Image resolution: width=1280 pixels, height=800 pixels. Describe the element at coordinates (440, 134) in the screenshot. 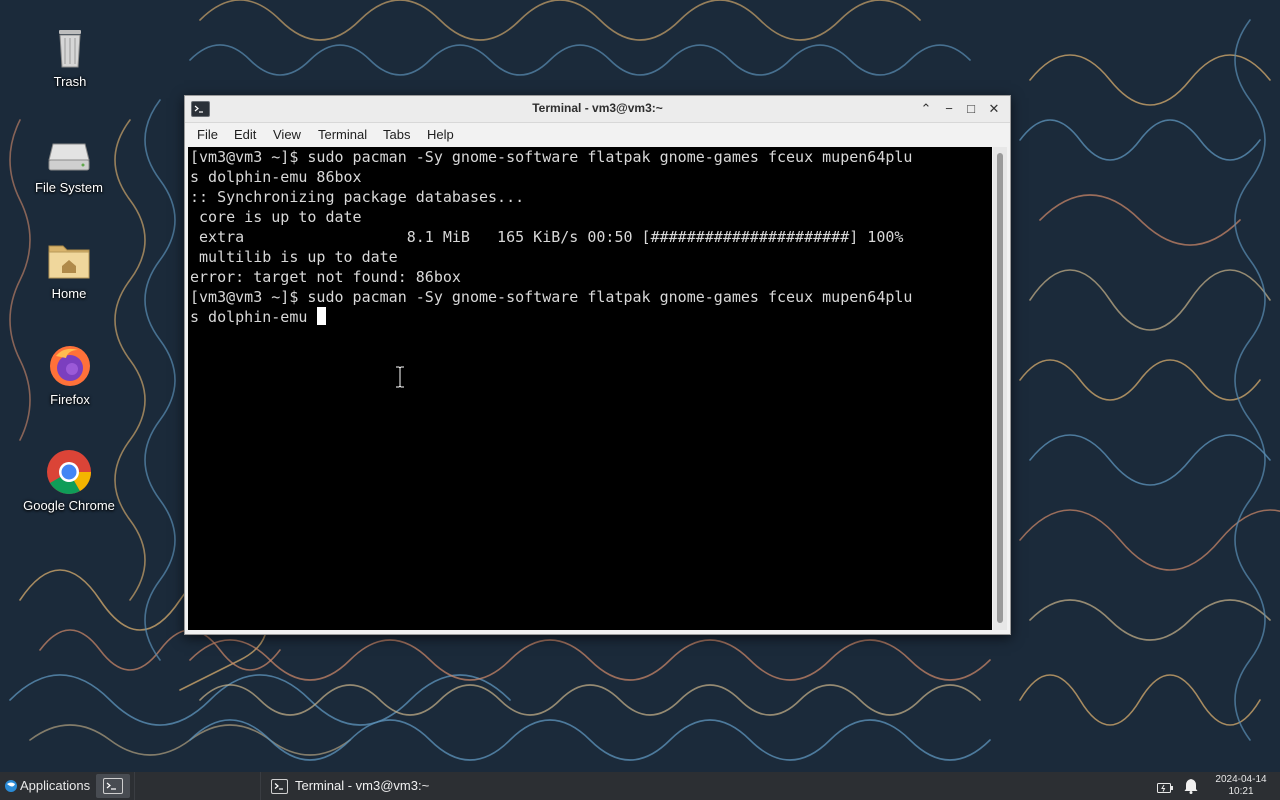

I see `menu-help: Help` at that location.